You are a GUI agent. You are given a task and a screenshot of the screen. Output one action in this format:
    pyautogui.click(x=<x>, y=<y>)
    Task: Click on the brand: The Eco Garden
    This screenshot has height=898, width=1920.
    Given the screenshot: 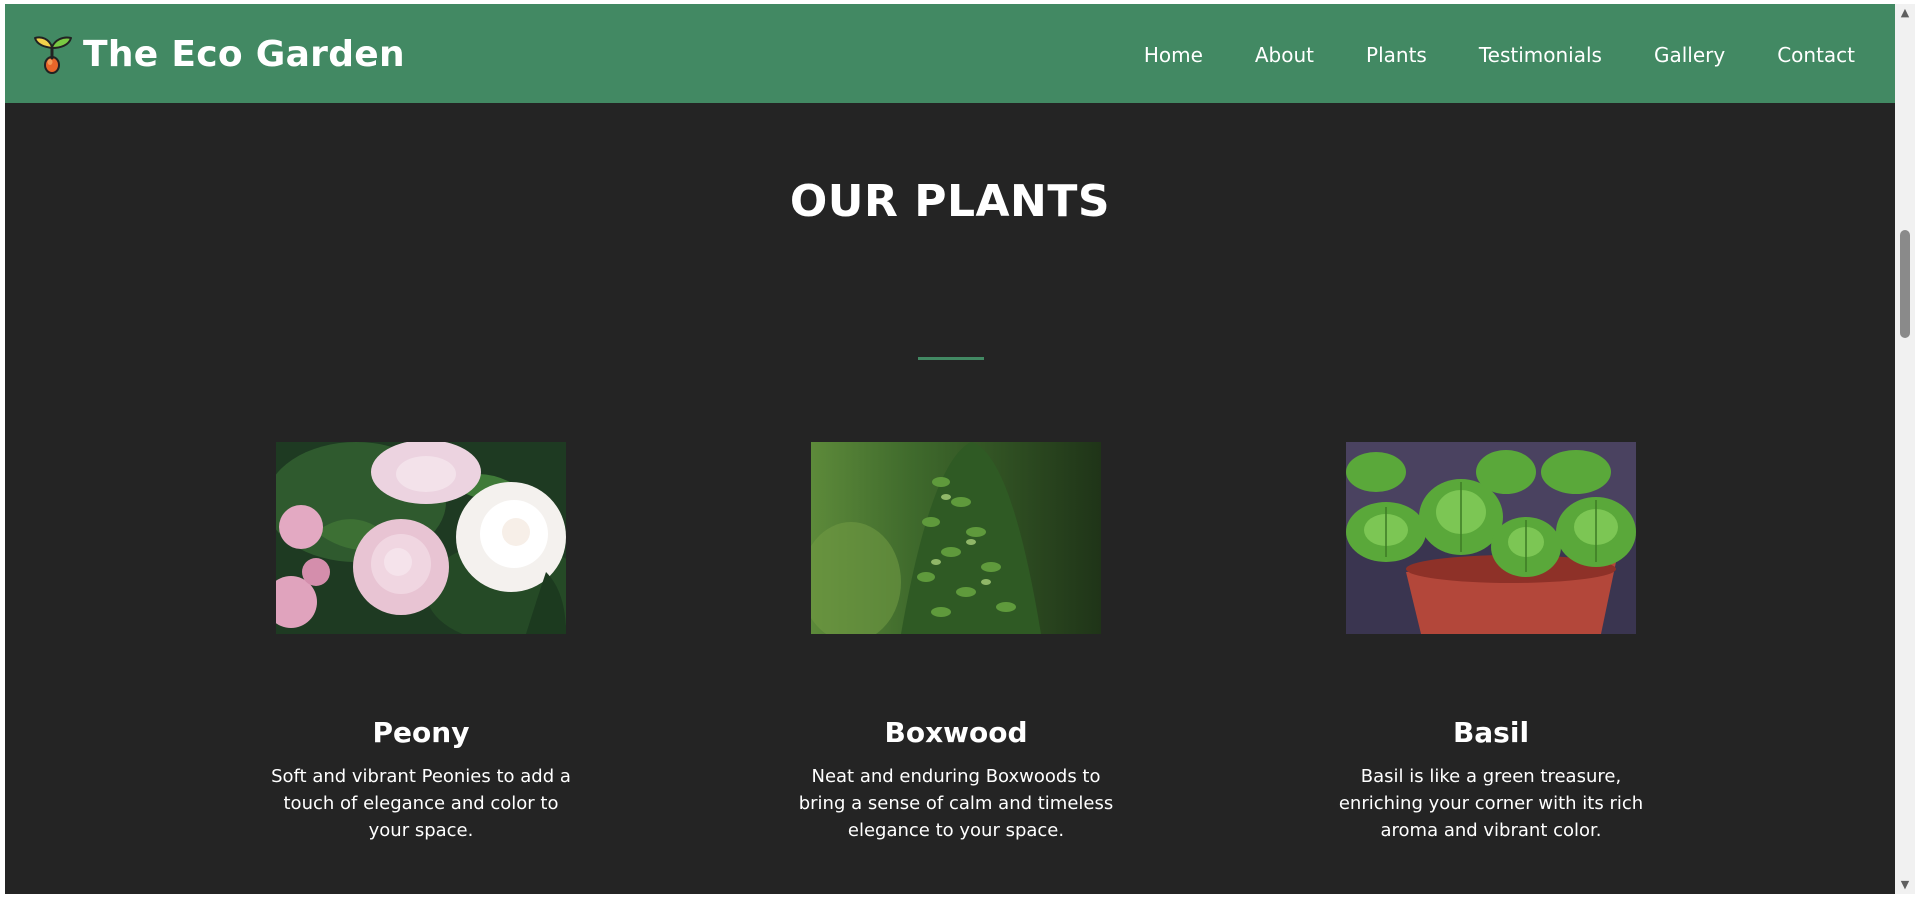 What is the action you would take?
    pyautogui.click(x=218, y=54)
    